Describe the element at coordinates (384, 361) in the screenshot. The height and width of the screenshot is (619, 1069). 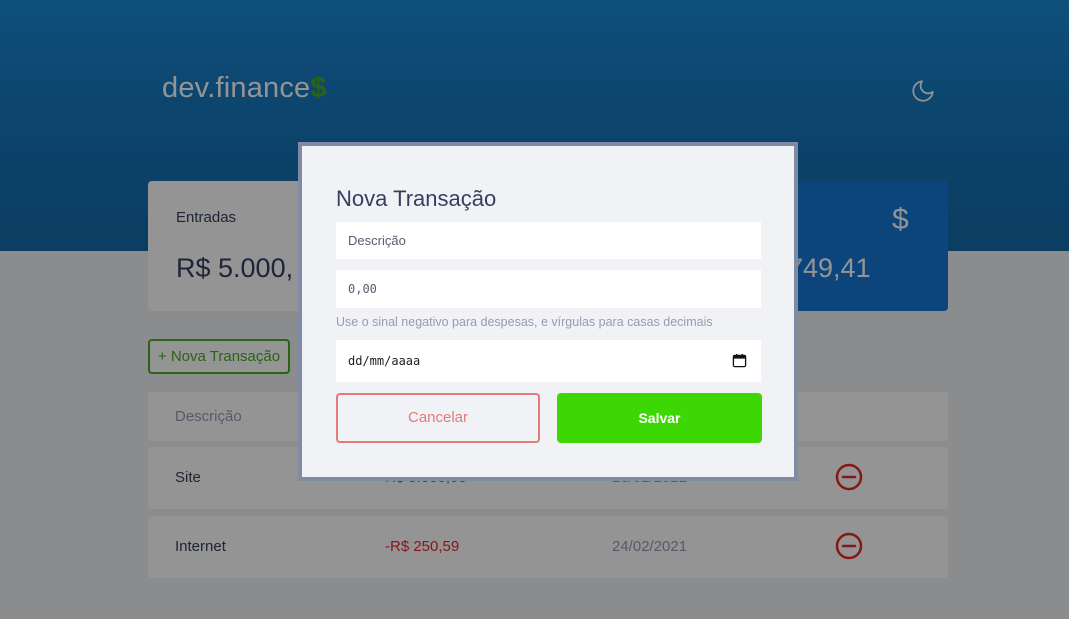
I see `date-placeholder: dd/mm/aaaa` at that location.